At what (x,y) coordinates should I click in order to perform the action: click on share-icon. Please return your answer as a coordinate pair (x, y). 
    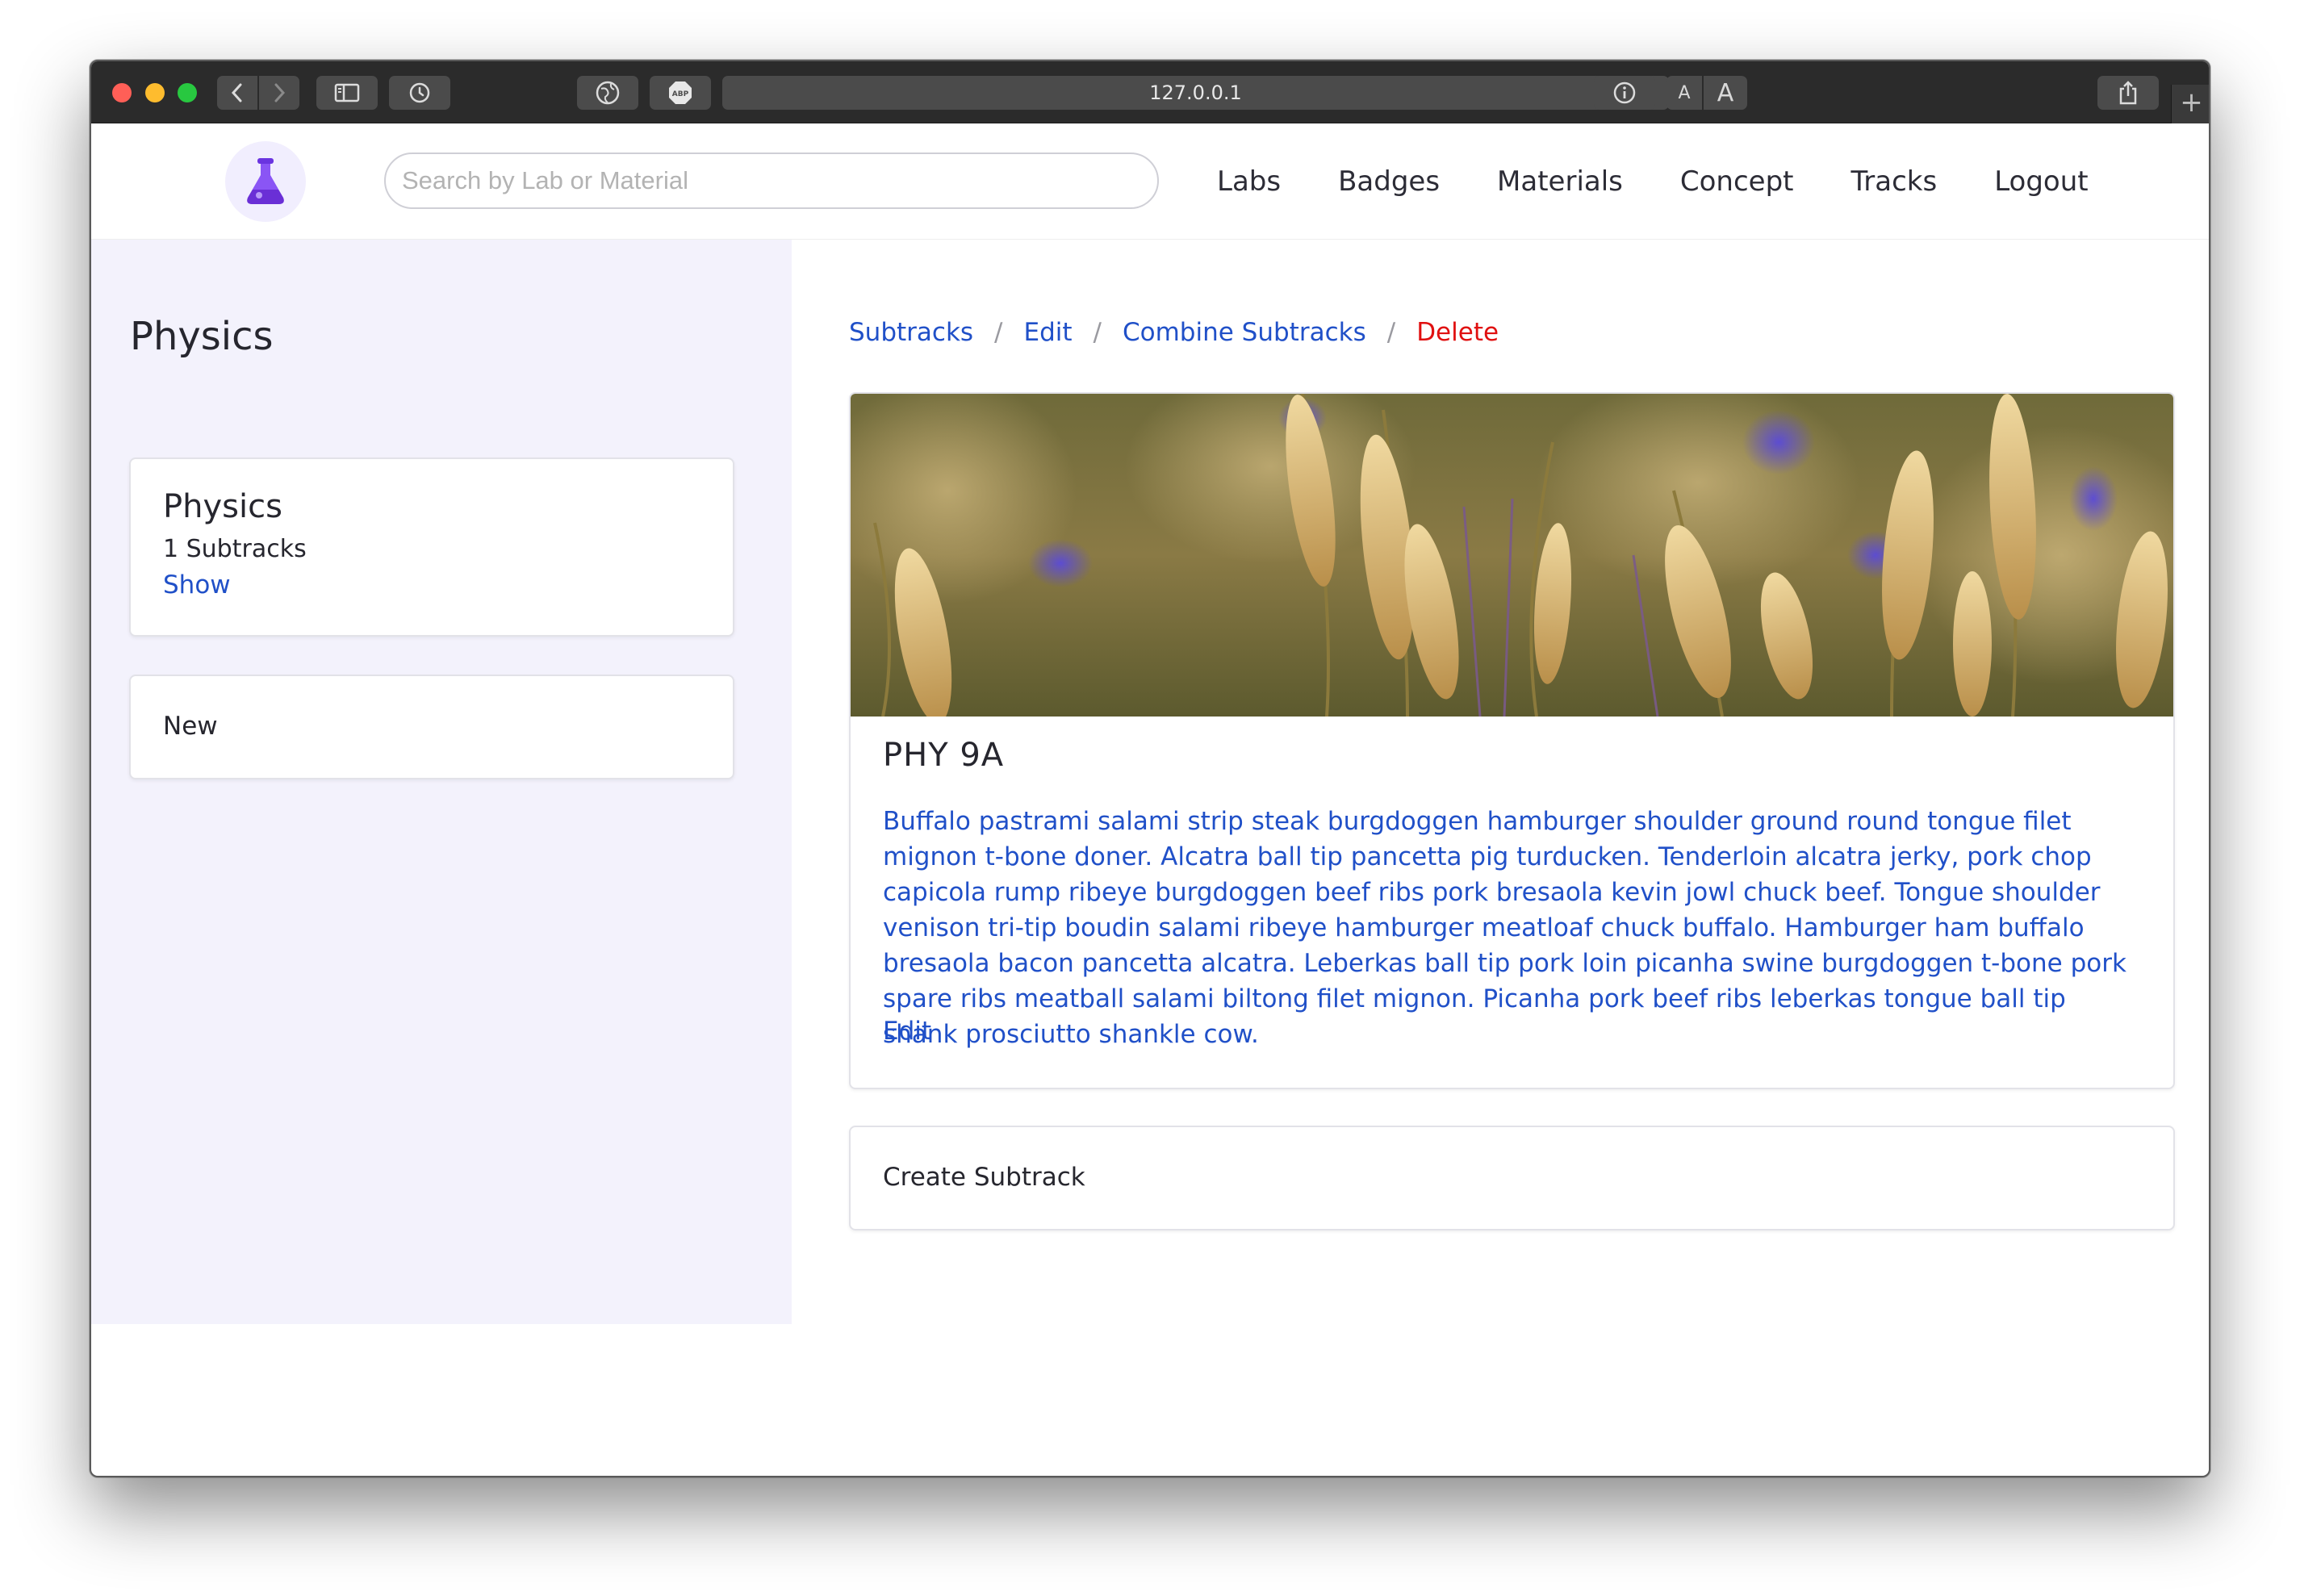
    Looking at the image, I should click on (2128, 93).